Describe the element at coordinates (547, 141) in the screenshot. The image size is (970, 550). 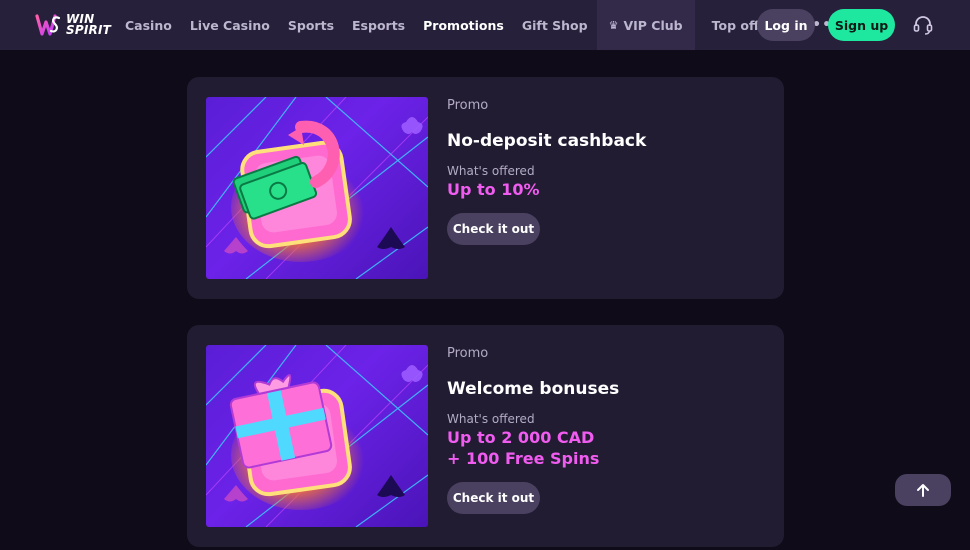
I see `promo-title: No-deposit cashback` at that location.